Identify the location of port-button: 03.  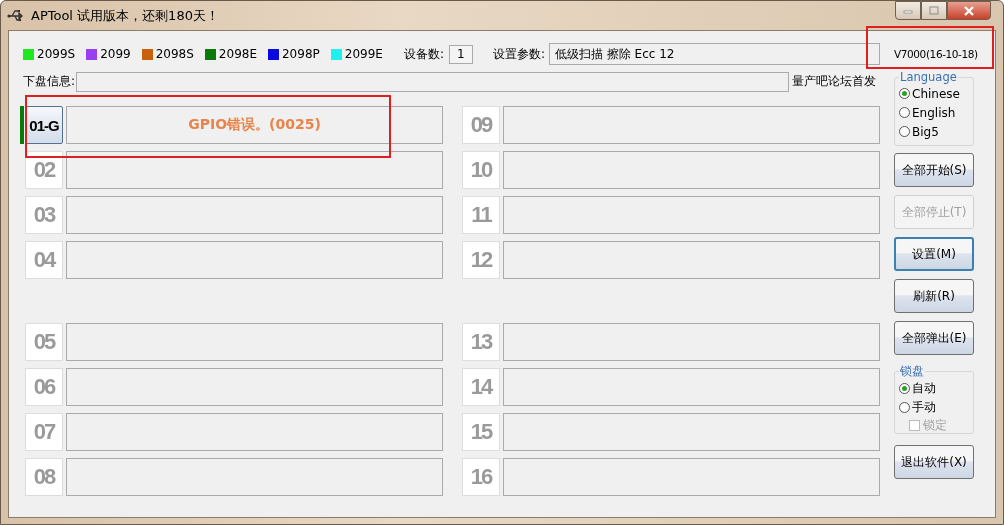
(44, 215).